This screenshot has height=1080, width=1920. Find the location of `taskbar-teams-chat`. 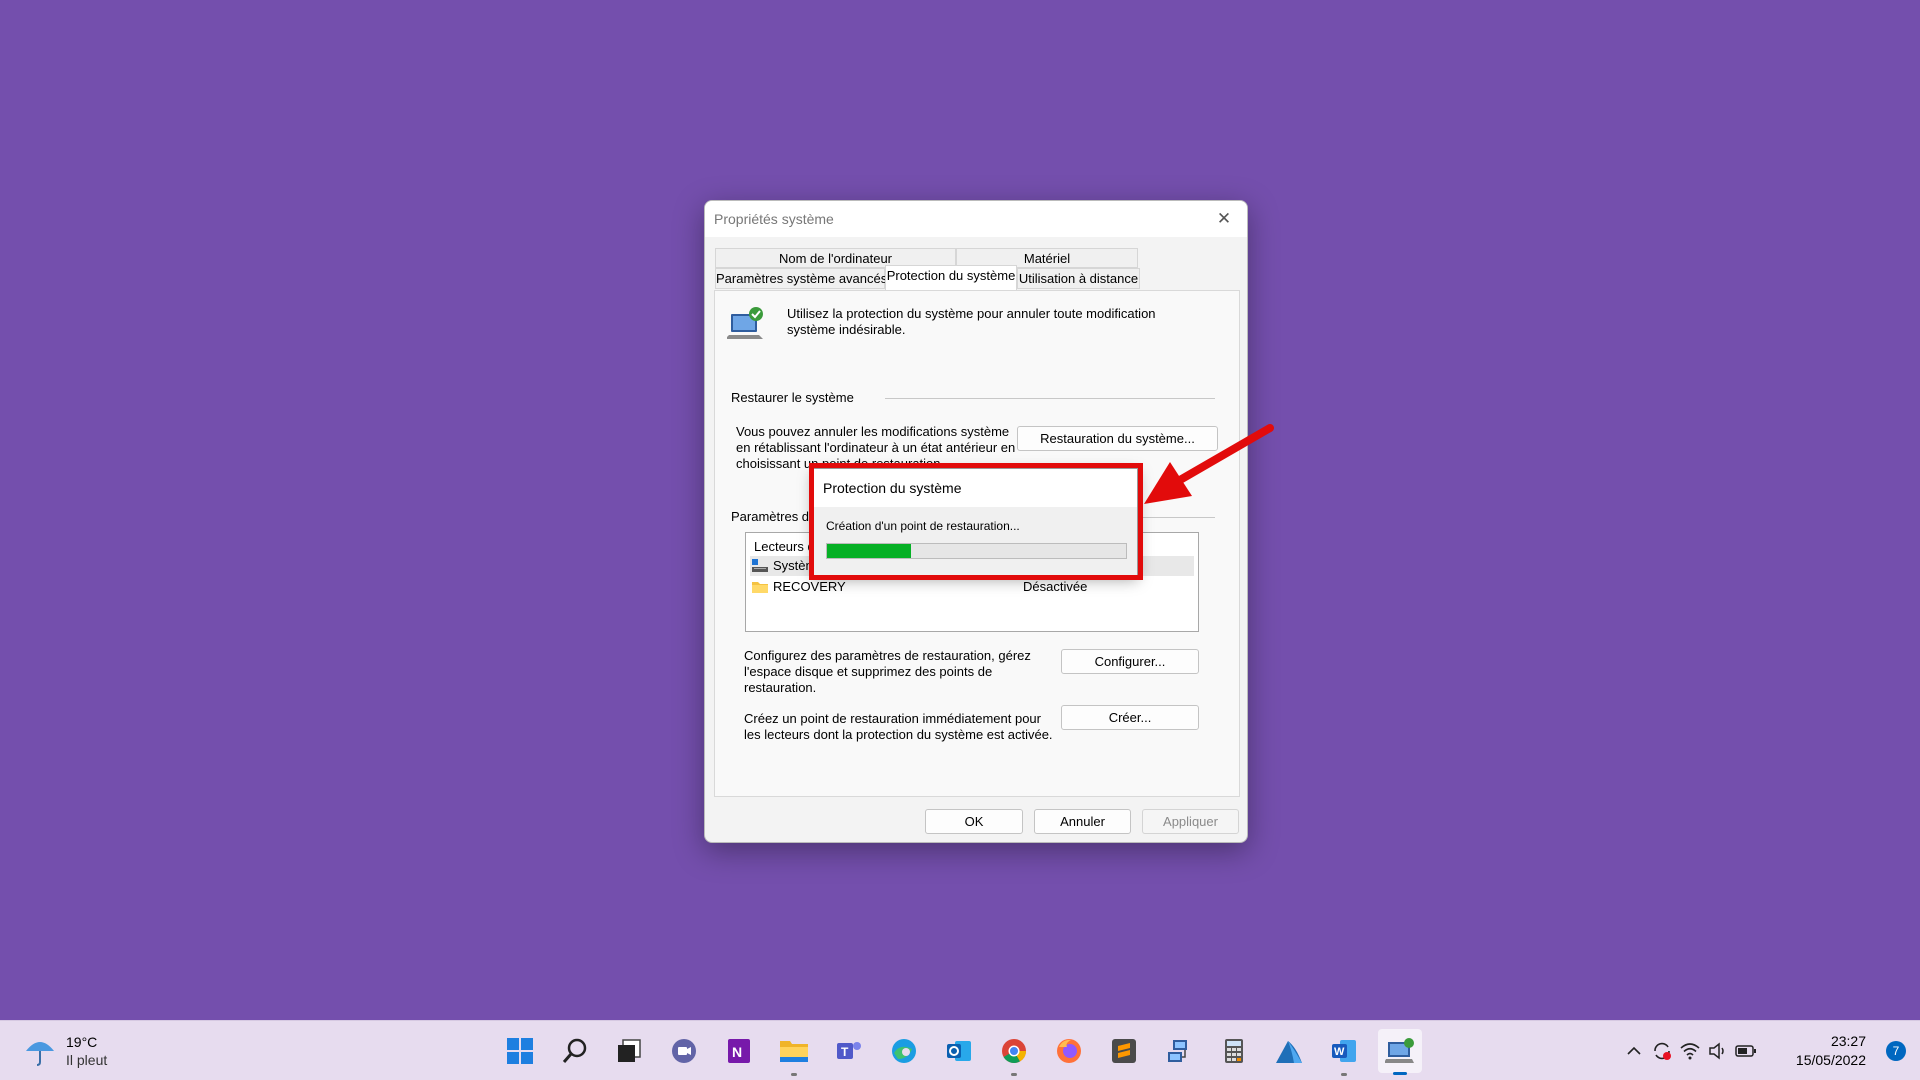

taskbar-teams-chat is located at coordinates (684, 1051).